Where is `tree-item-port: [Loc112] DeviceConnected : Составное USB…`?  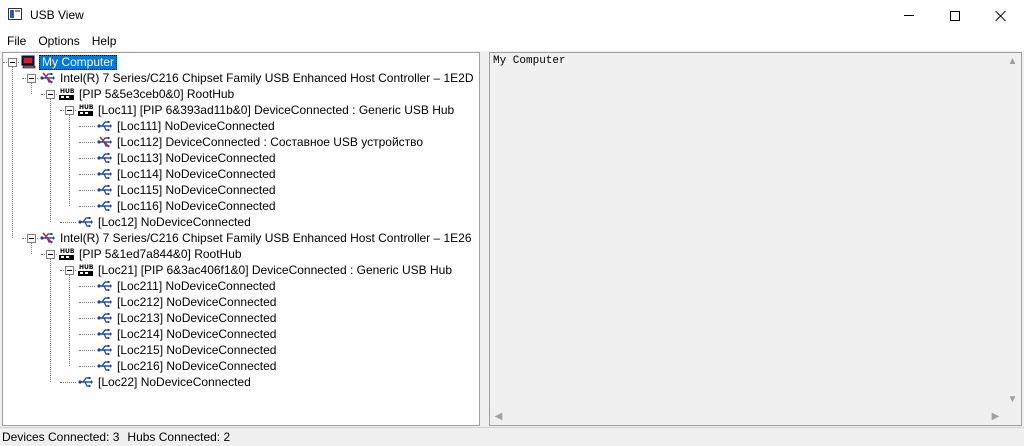
tree-item-port: [Loc112] DeviceConnected : Составное USB… is located at coordinates (261, 142).